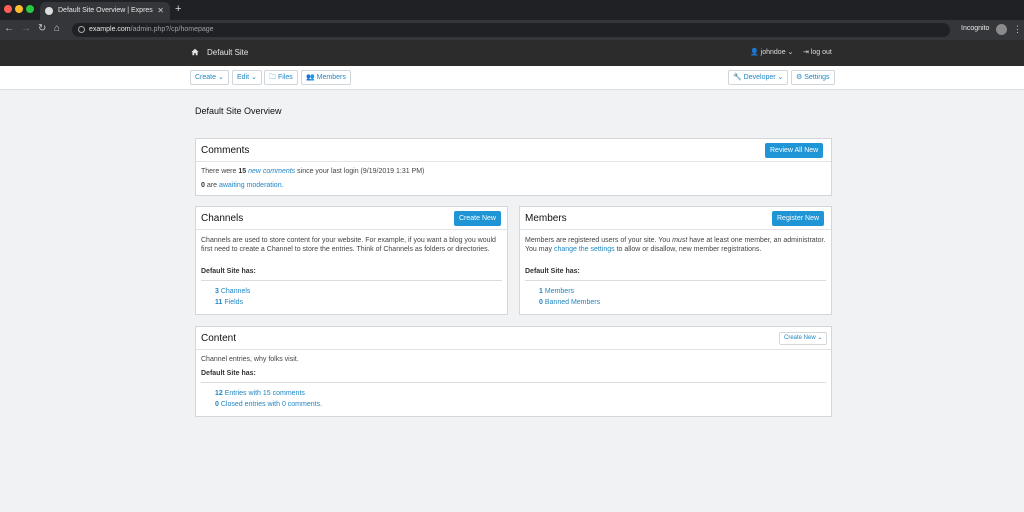 This screenshot has height=512, width=1024. What do you see at coordinates (281, 77) in the screenshot?
I see `files-button: 🗀 Files` at bounding box center [281, 77].